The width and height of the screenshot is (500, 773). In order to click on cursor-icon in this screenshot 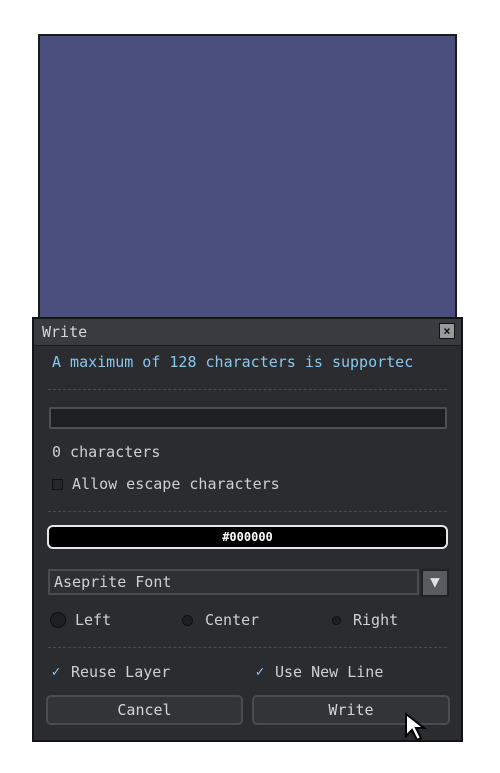, I will do `click(416, 727)`.